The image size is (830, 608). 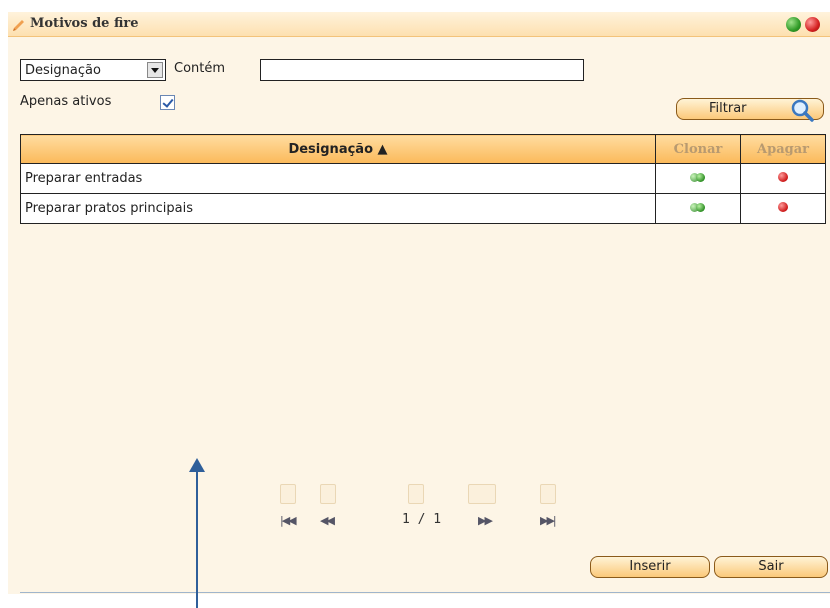 I want to click on filter-button: Filtrar, so click(x=750, y=110).